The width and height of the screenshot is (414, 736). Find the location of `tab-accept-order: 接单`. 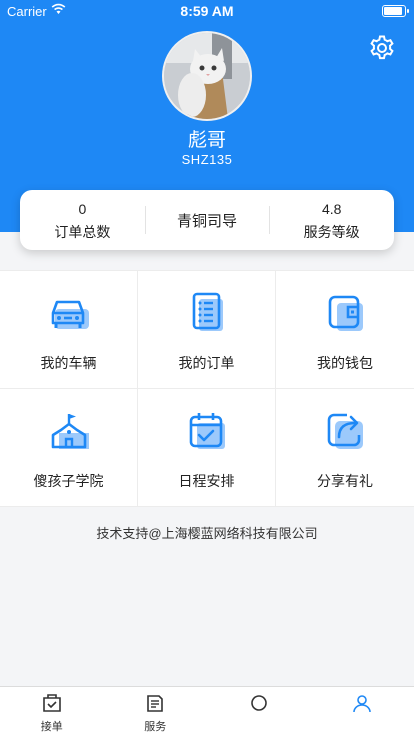

tab-accept-order: 接单 is located at coordinates (52, 711).